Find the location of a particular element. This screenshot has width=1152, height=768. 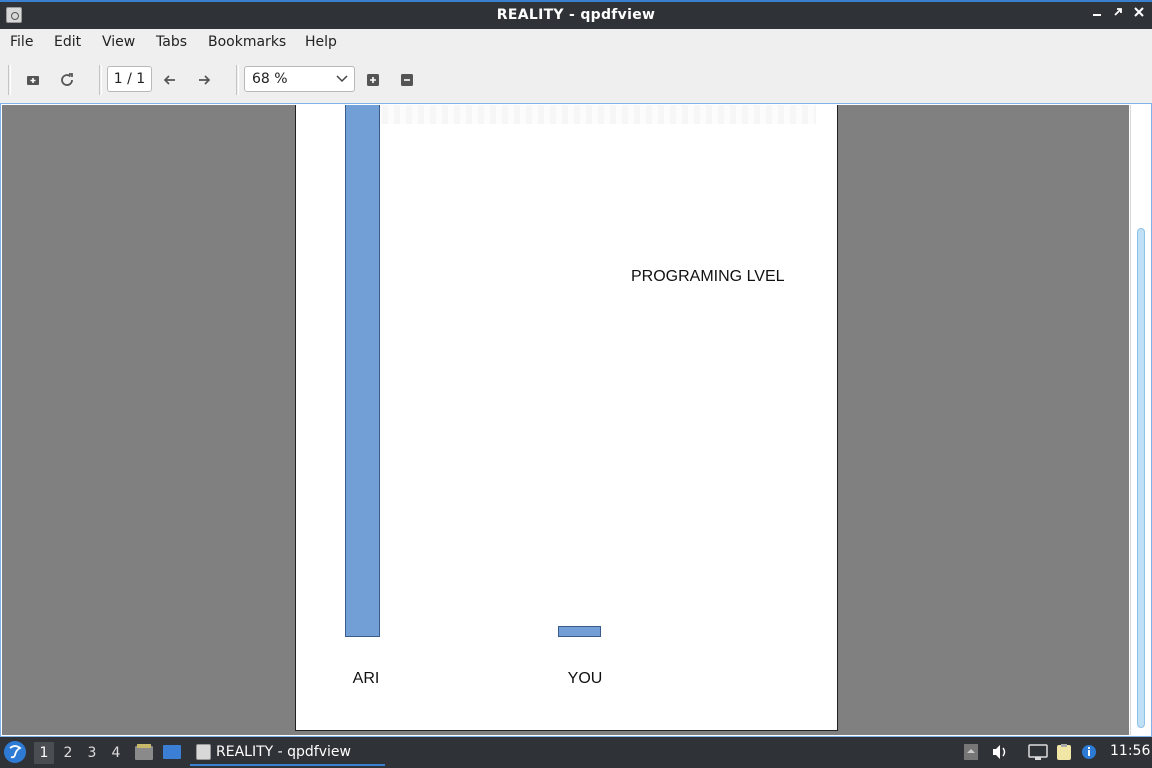

chart-title: PROGRAMING LVEL is located at coordinates (708, 276).